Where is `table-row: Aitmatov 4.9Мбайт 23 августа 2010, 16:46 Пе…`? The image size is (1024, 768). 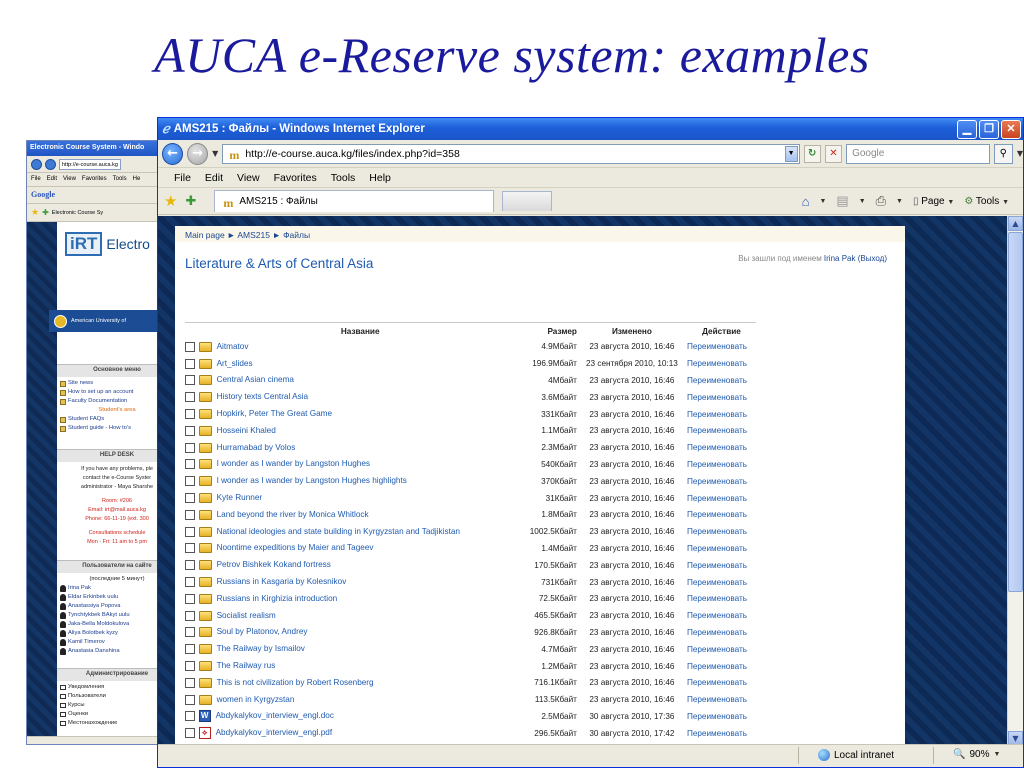
table-row: Aitmatov 4.9Мбайт 23 августа 2010, 16:46 Пе… is located at coordinates (470, 347).